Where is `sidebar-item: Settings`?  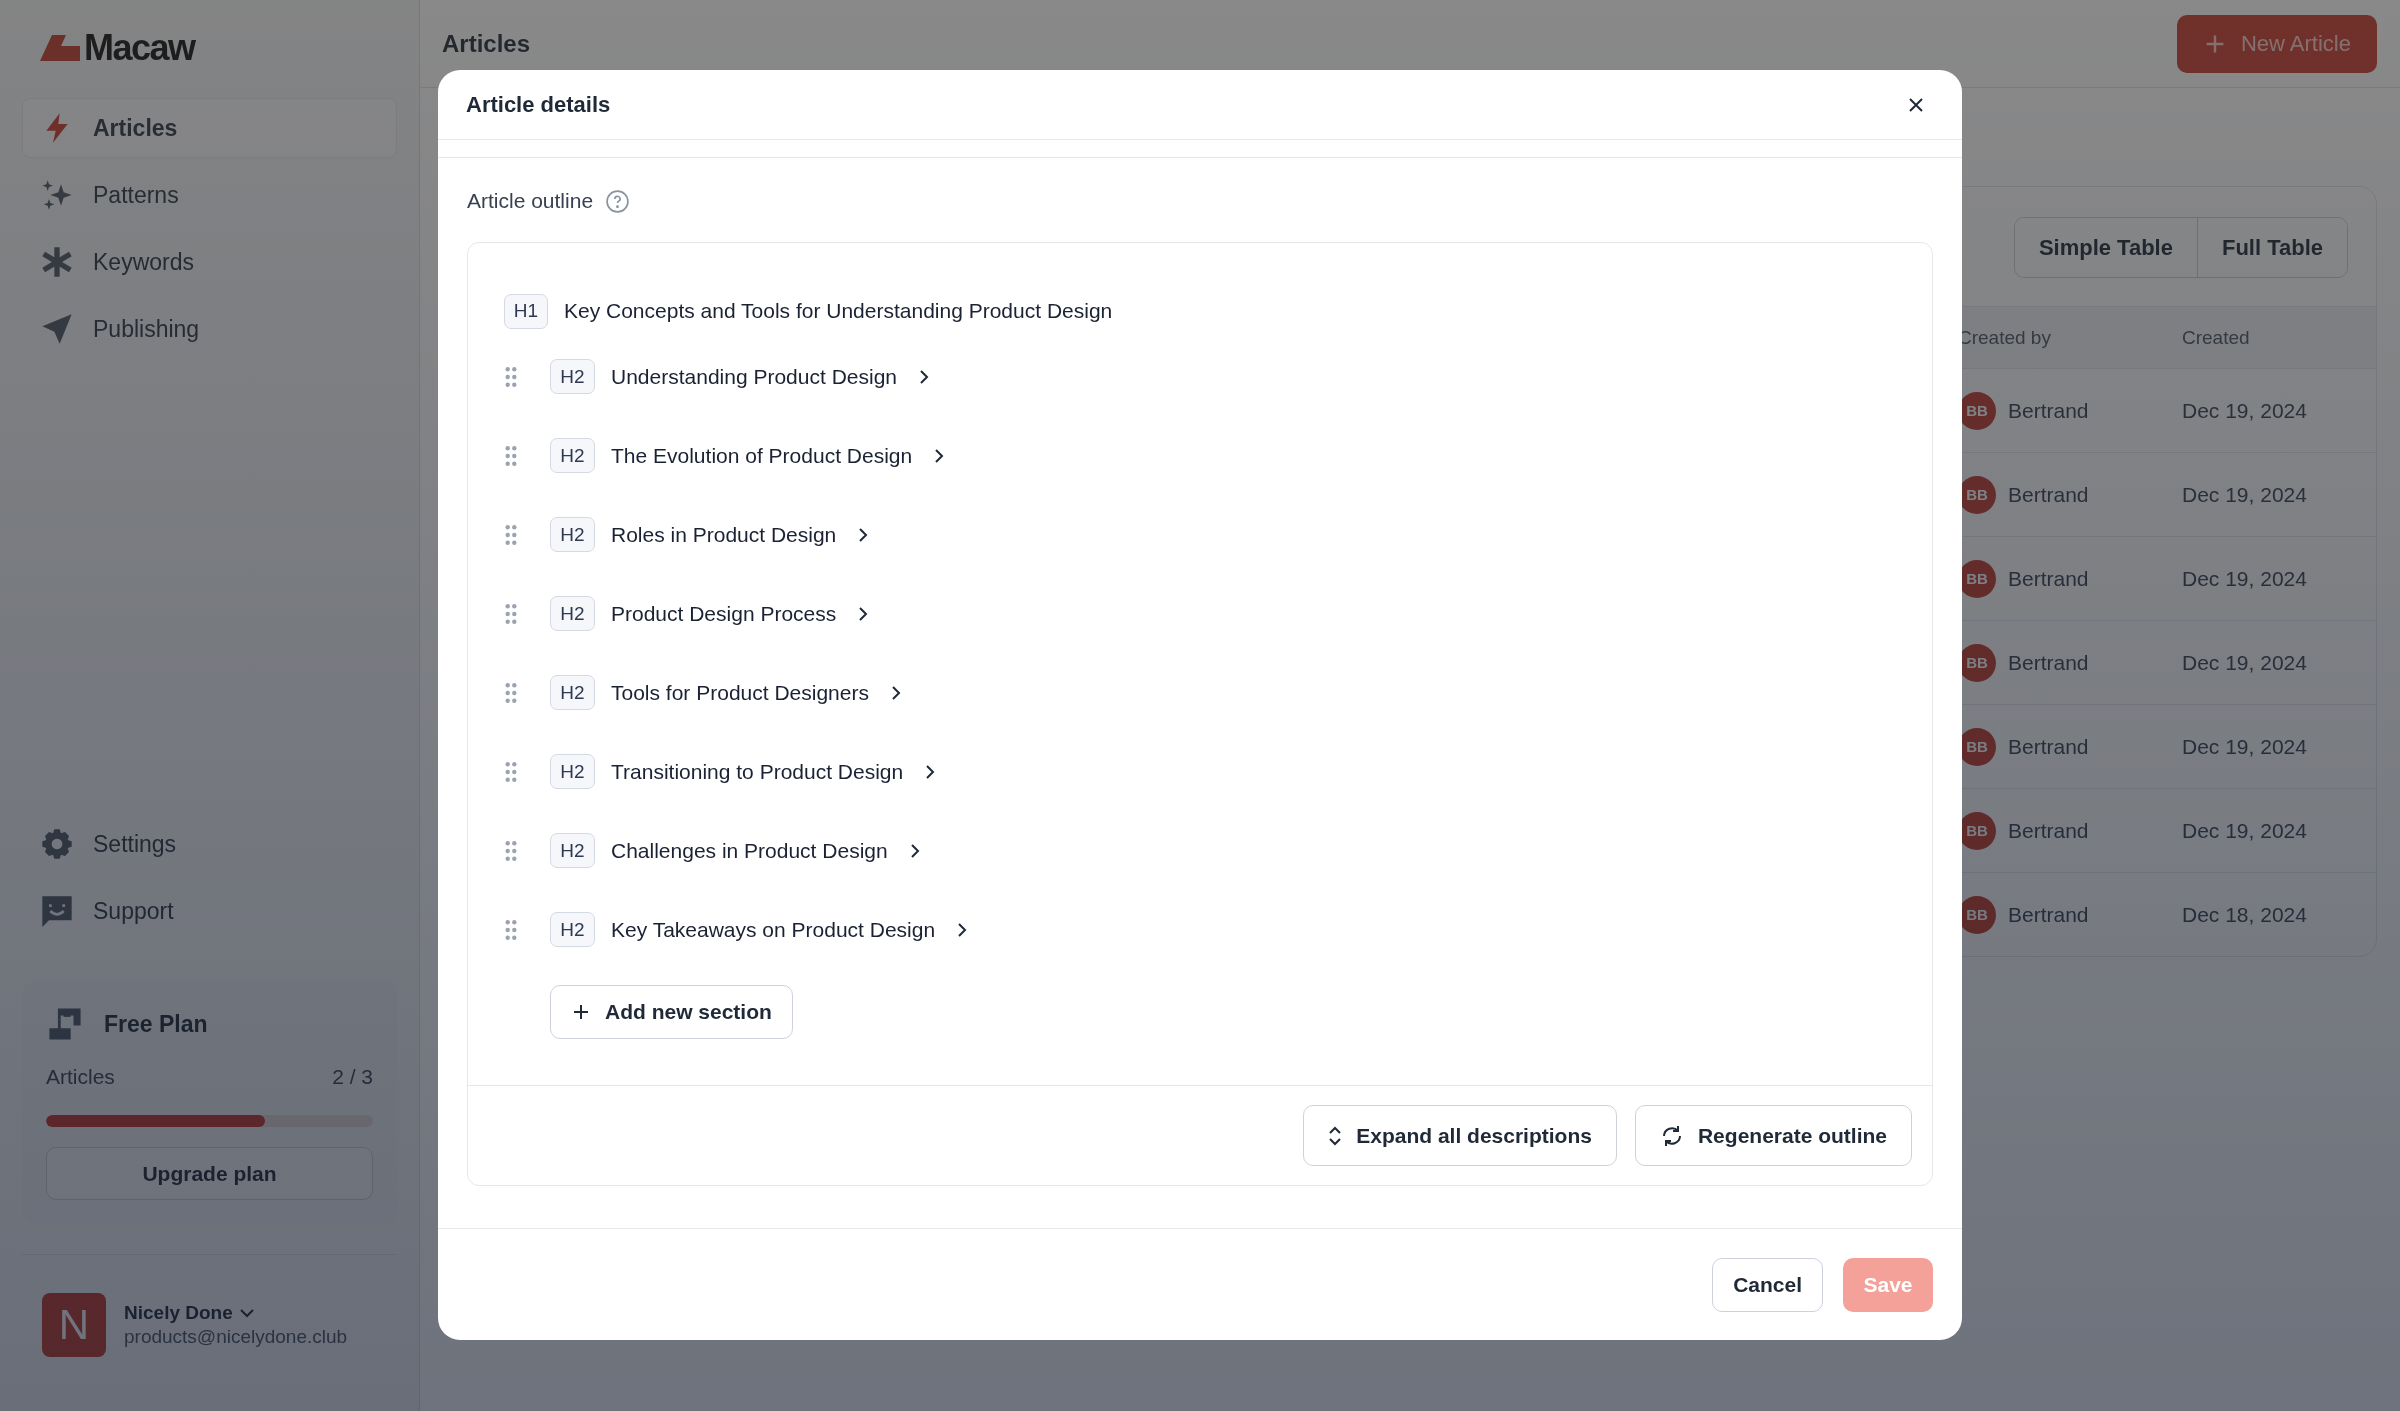 sidebar-item: Settings is located at coordinates (209, 844).